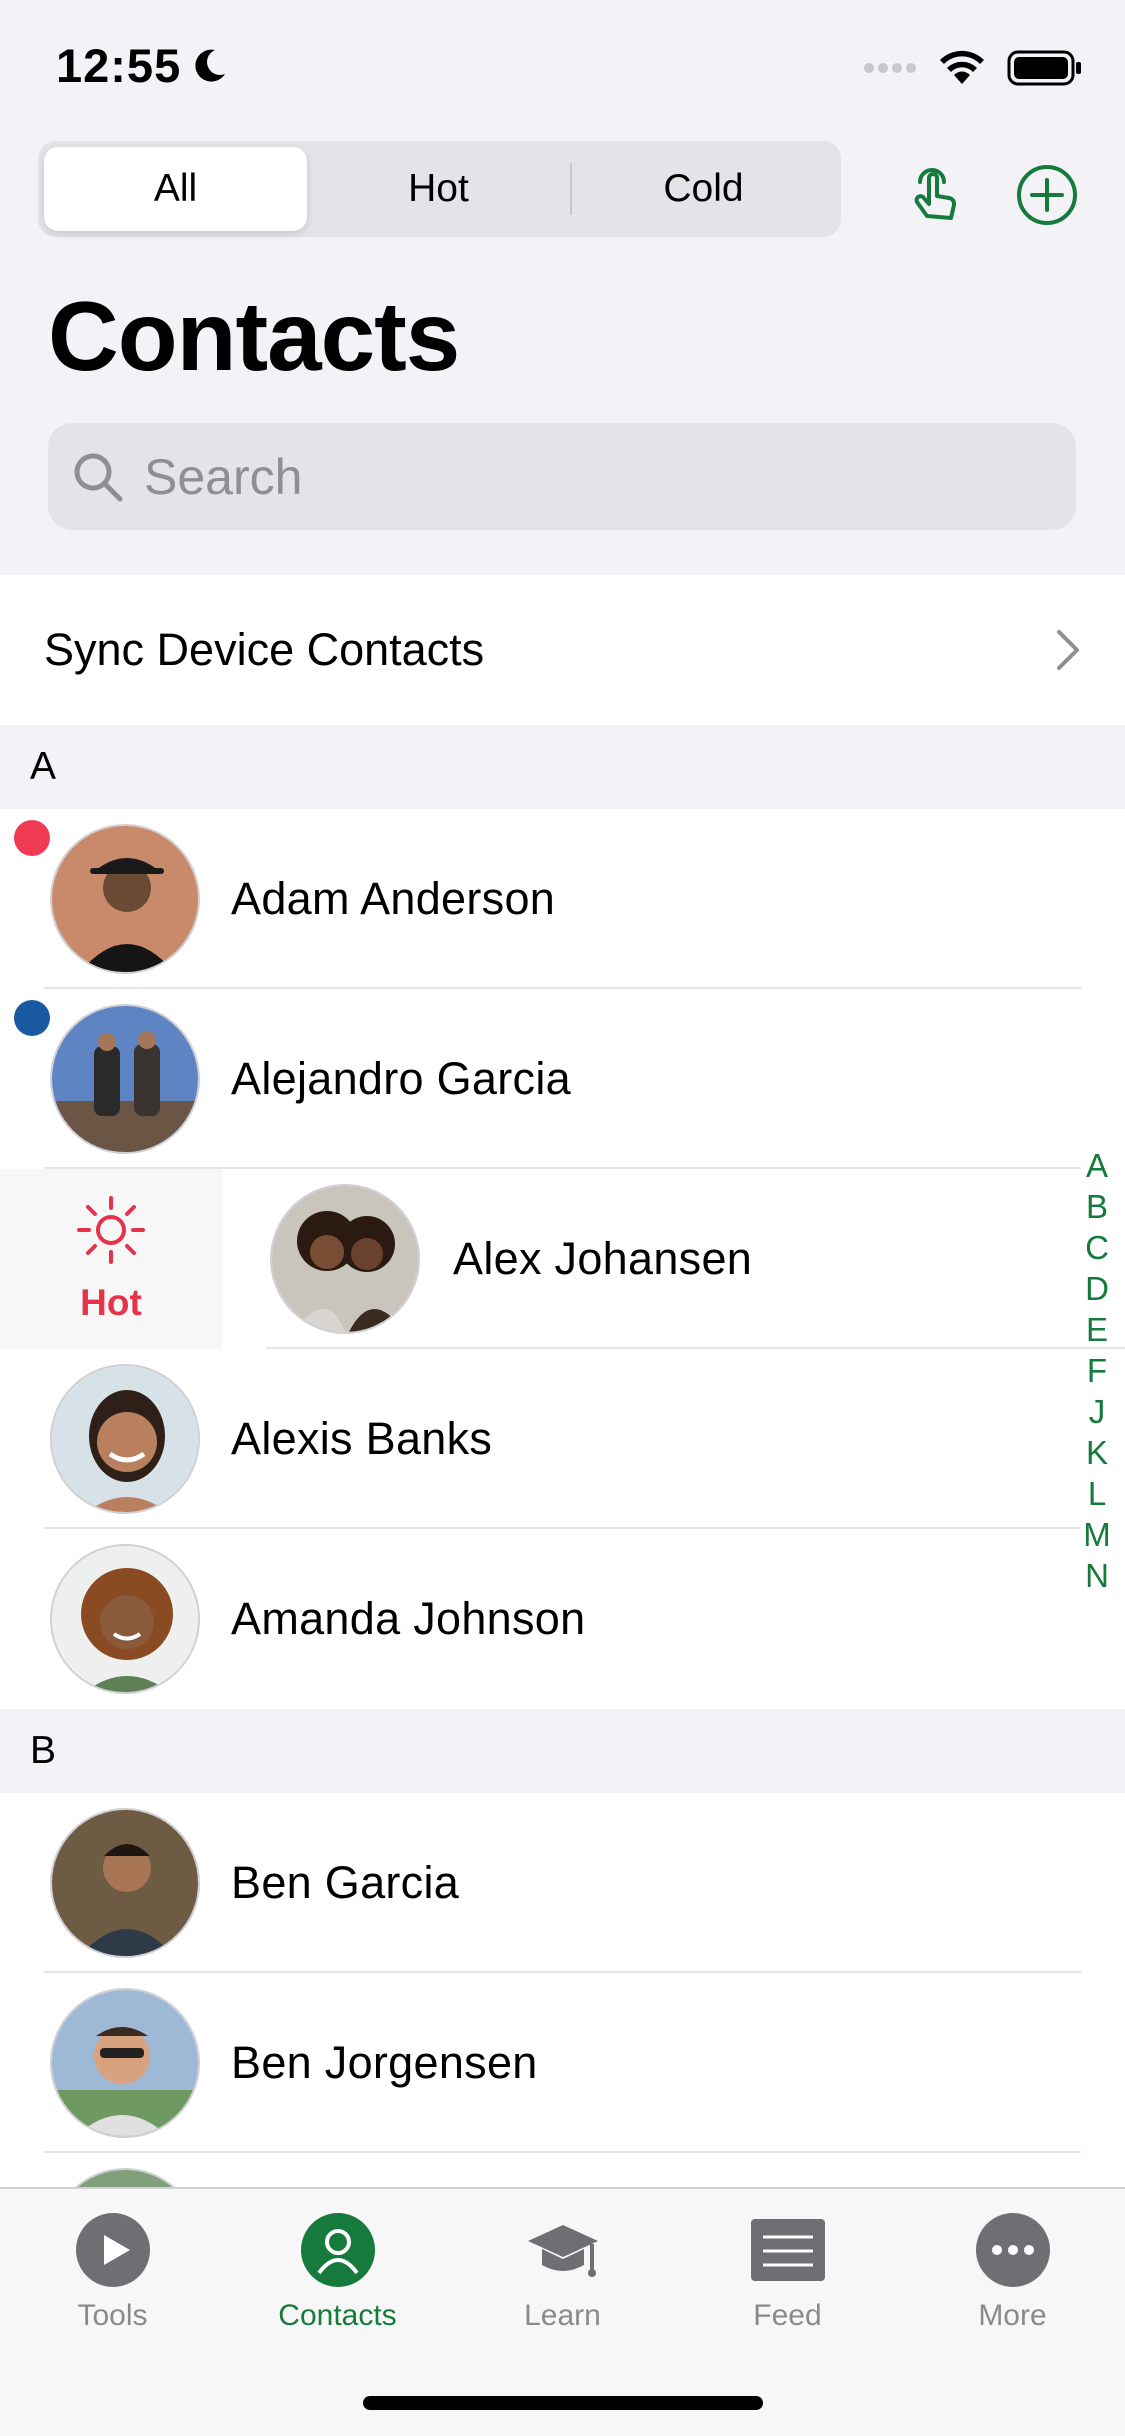 Image resolution: width=1125 pixels, height=2436 pixels. Describe the element at coordinates (890, 68) in the screenshot. I see `signal-icon` at that location.